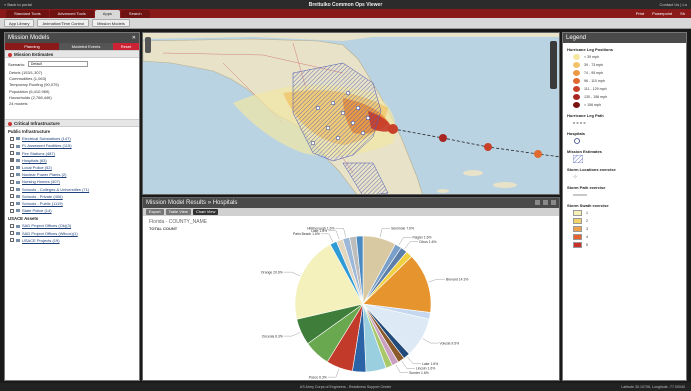  I want to click on legend-row: 4, so click(624, 237).